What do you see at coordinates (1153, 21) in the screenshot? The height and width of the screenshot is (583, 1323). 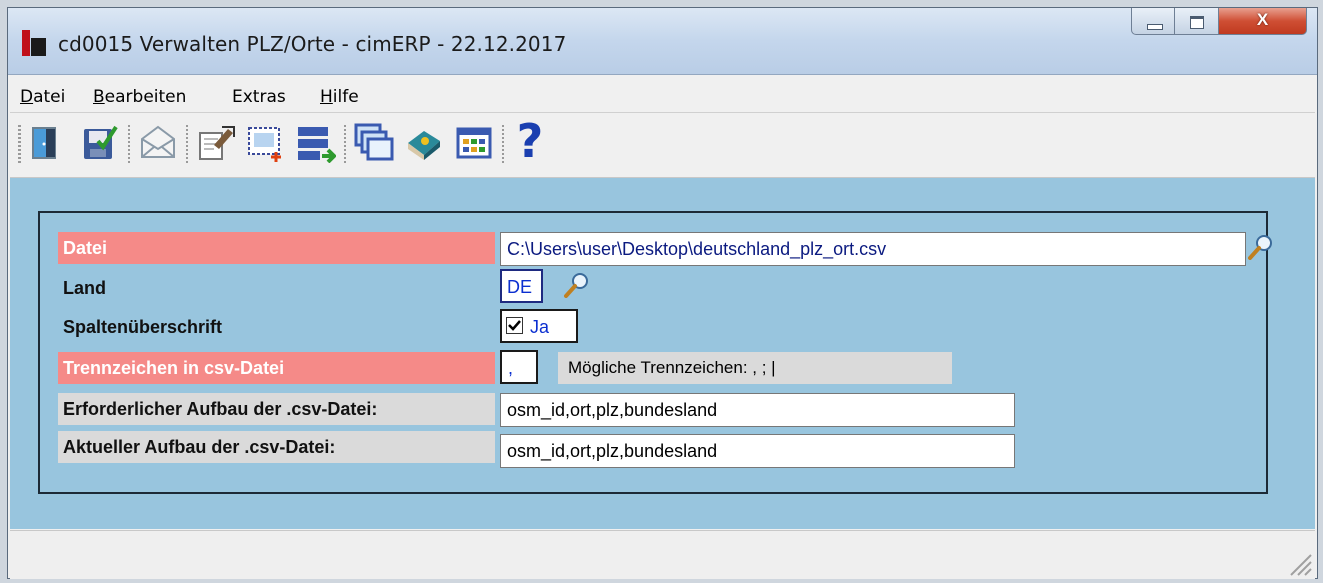 I see `minimize-button` at bounding box center [1153, 21].